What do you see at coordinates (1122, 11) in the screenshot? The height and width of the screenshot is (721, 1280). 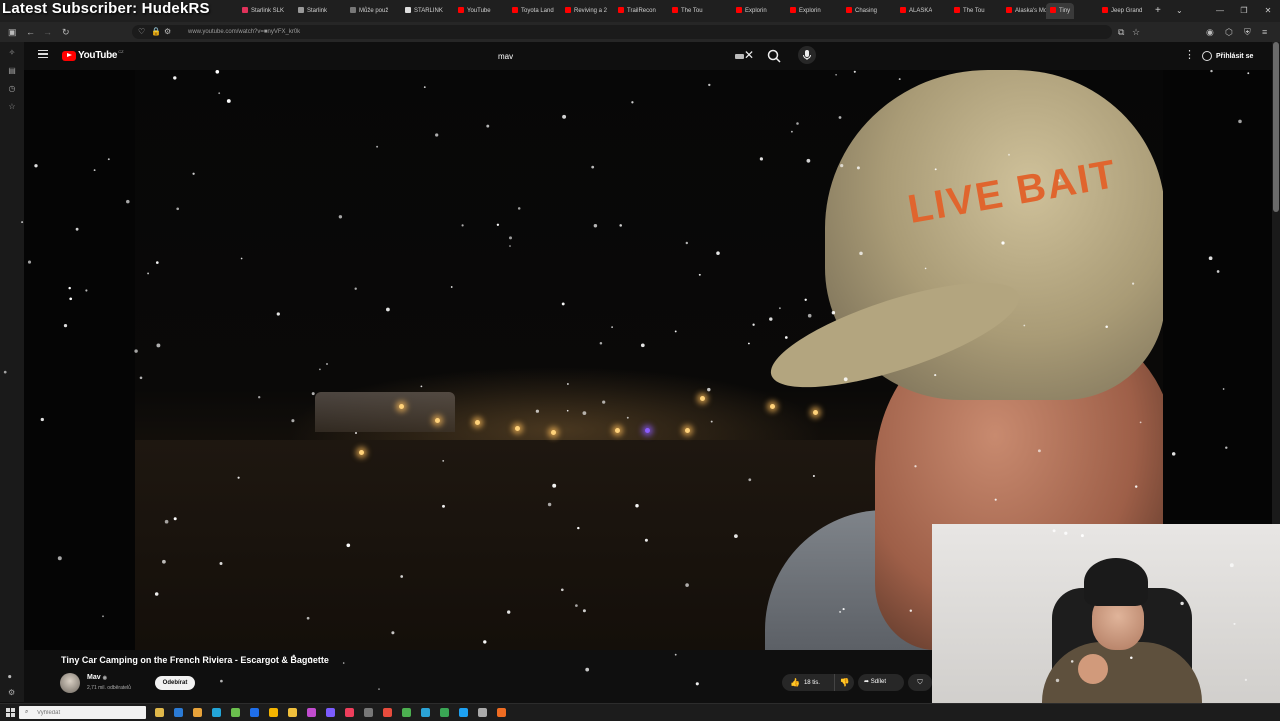 I see `browser-tab: Jeep Grand` at bounding box center [1122, 11].